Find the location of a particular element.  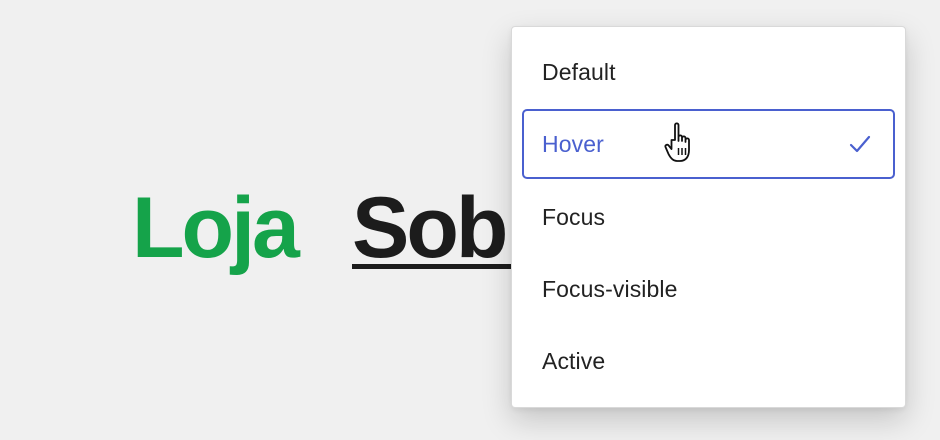

menu-item-default: Default is located at coordinates (708, 72).